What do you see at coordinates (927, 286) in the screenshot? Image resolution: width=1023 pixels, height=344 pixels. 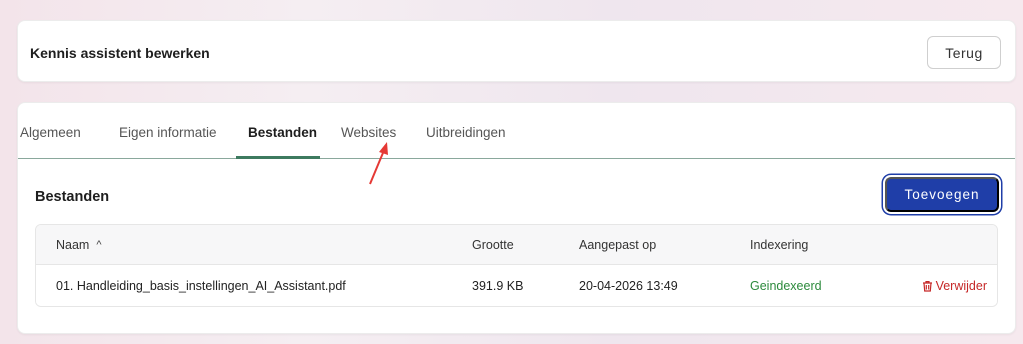 I see `trash-icon` at bounding box center [927, 286].